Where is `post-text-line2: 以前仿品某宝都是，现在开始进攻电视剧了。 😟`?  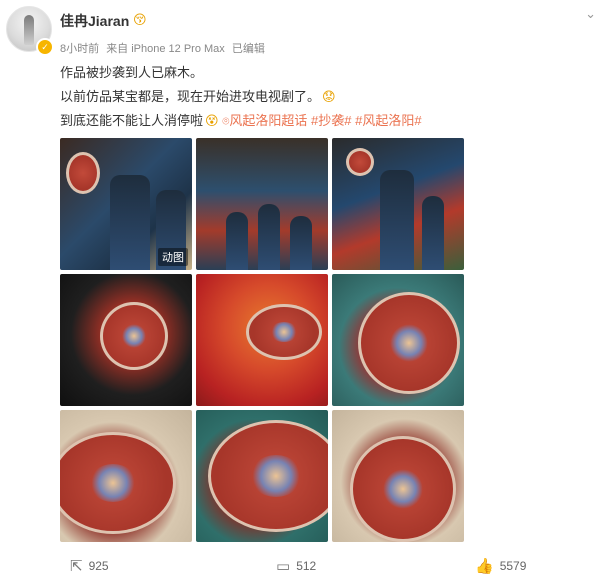
post-text-line2: 以前仿品某宝都是，现在开始进攻电视剧了。 😟 is located at coordinates (198, 95).